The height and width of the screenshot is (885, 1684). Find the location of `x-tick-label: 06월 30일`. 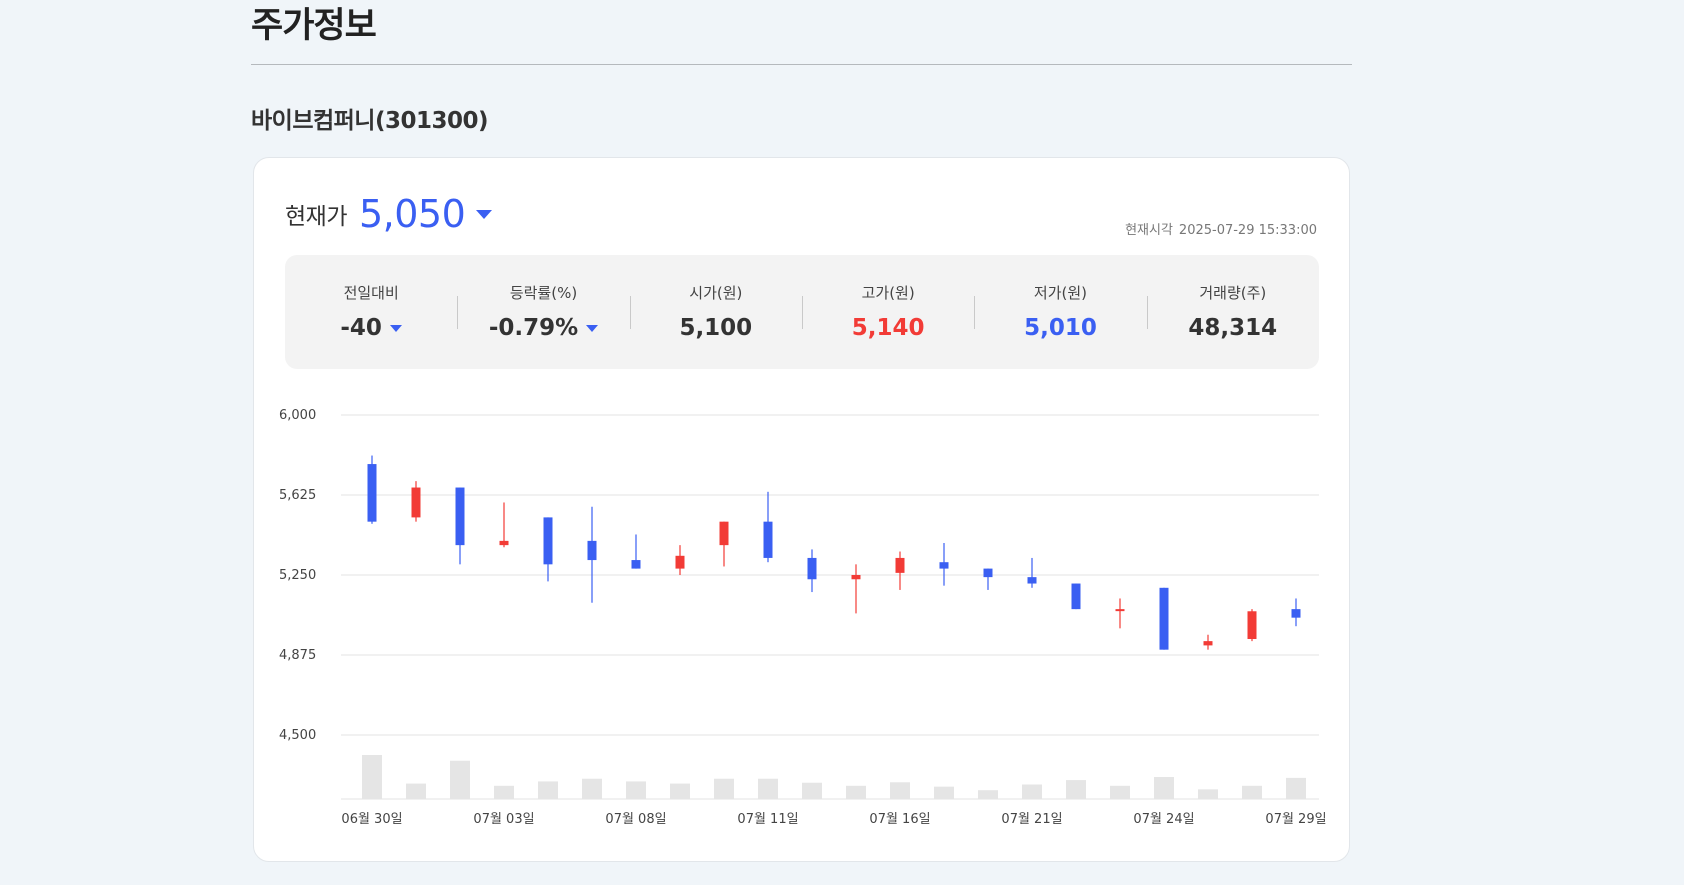

x-tick-label: 06월 30일 is located at coordinates (371, 819).